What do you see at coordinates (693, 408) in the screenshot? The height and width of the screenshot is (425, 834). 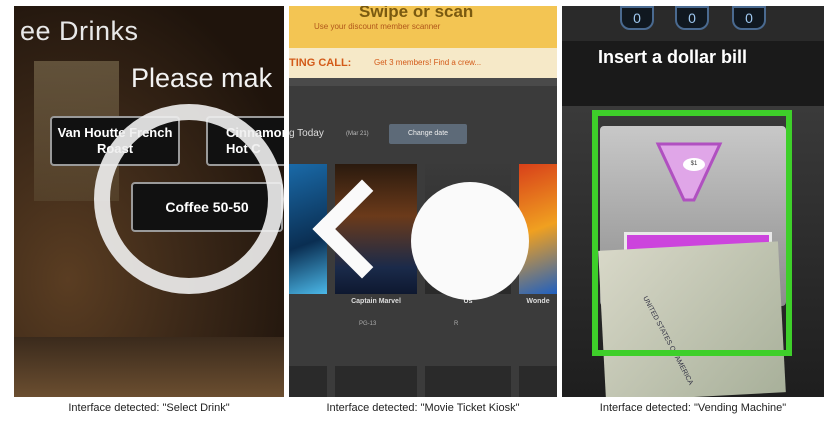 I see `caption-vending-machine: Interface detected: "Vending Machine"` at bounding box center [693, 408].